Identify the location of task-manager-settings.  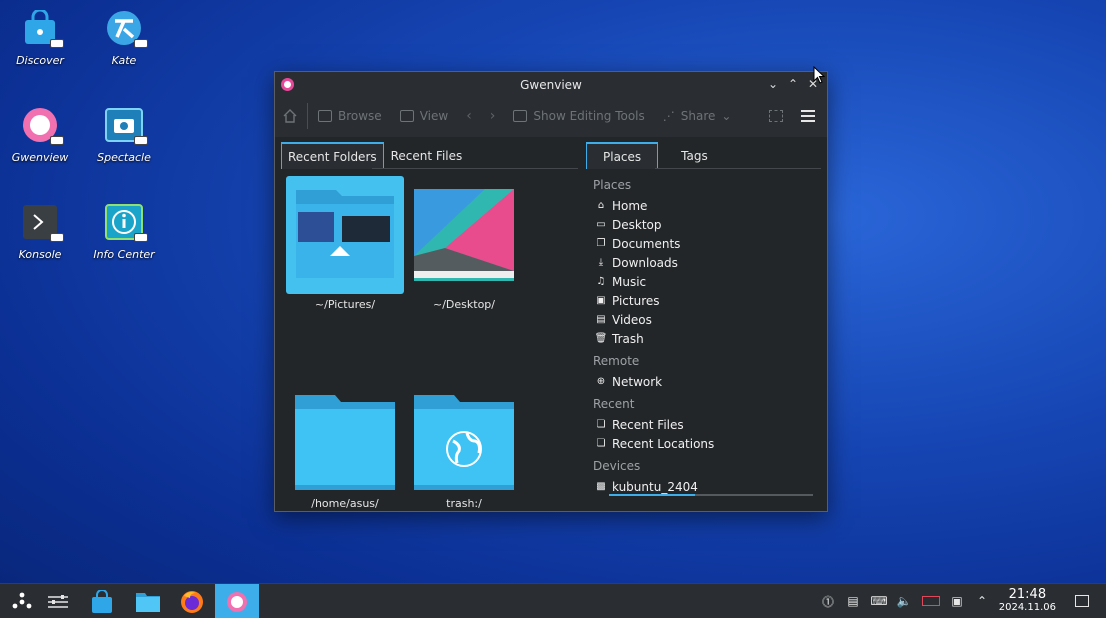
(58, 601).